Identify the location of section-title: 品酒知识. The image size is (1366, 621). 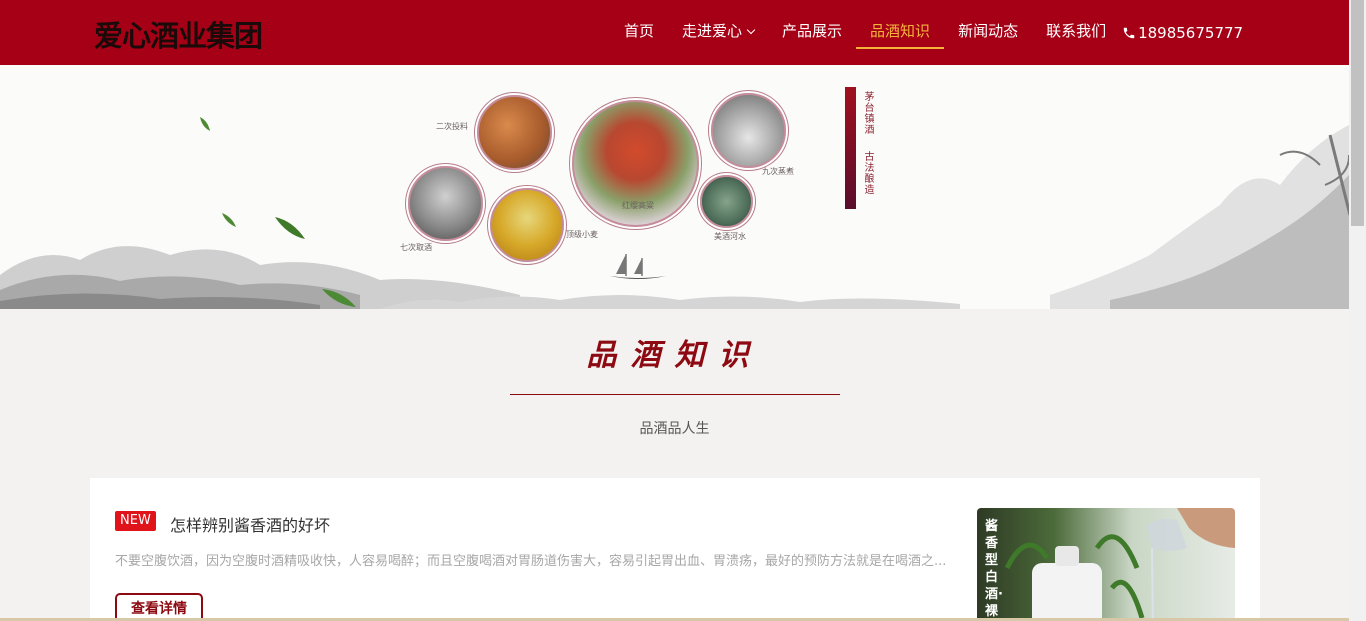
(674, 355).